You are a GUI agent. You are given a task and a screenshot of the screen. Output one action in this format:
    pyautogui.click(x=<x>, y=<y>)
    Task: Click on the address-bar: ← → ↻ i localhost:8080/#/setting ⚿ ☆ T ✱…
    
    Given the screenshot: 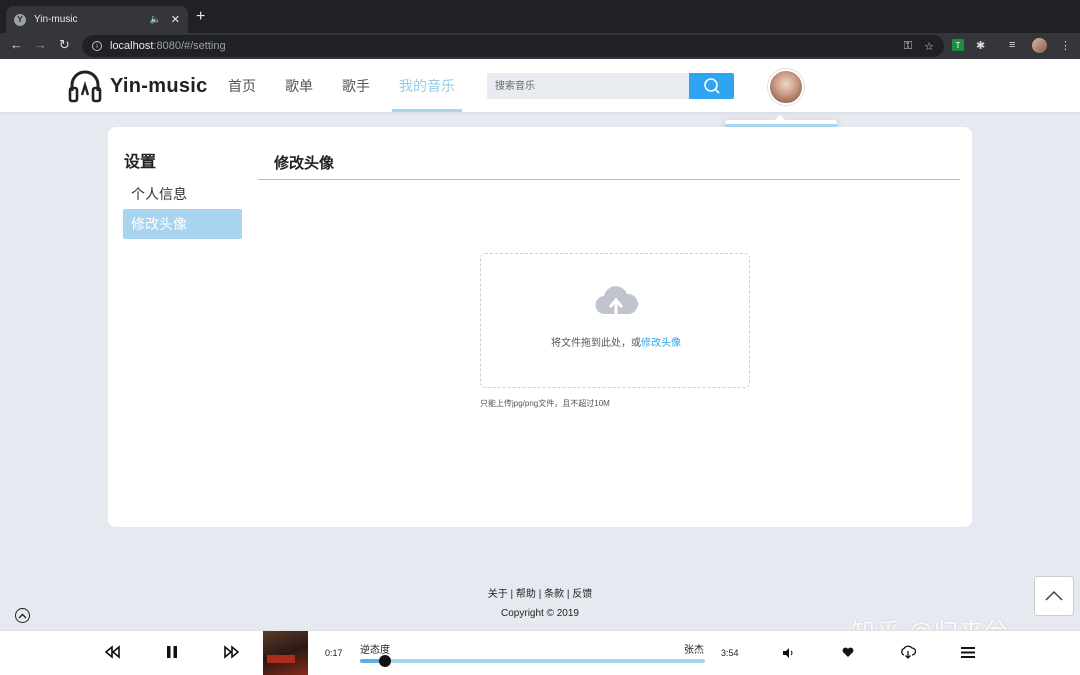 What is the action you would take?
    pyautogui.click(x=540, y=46)
    